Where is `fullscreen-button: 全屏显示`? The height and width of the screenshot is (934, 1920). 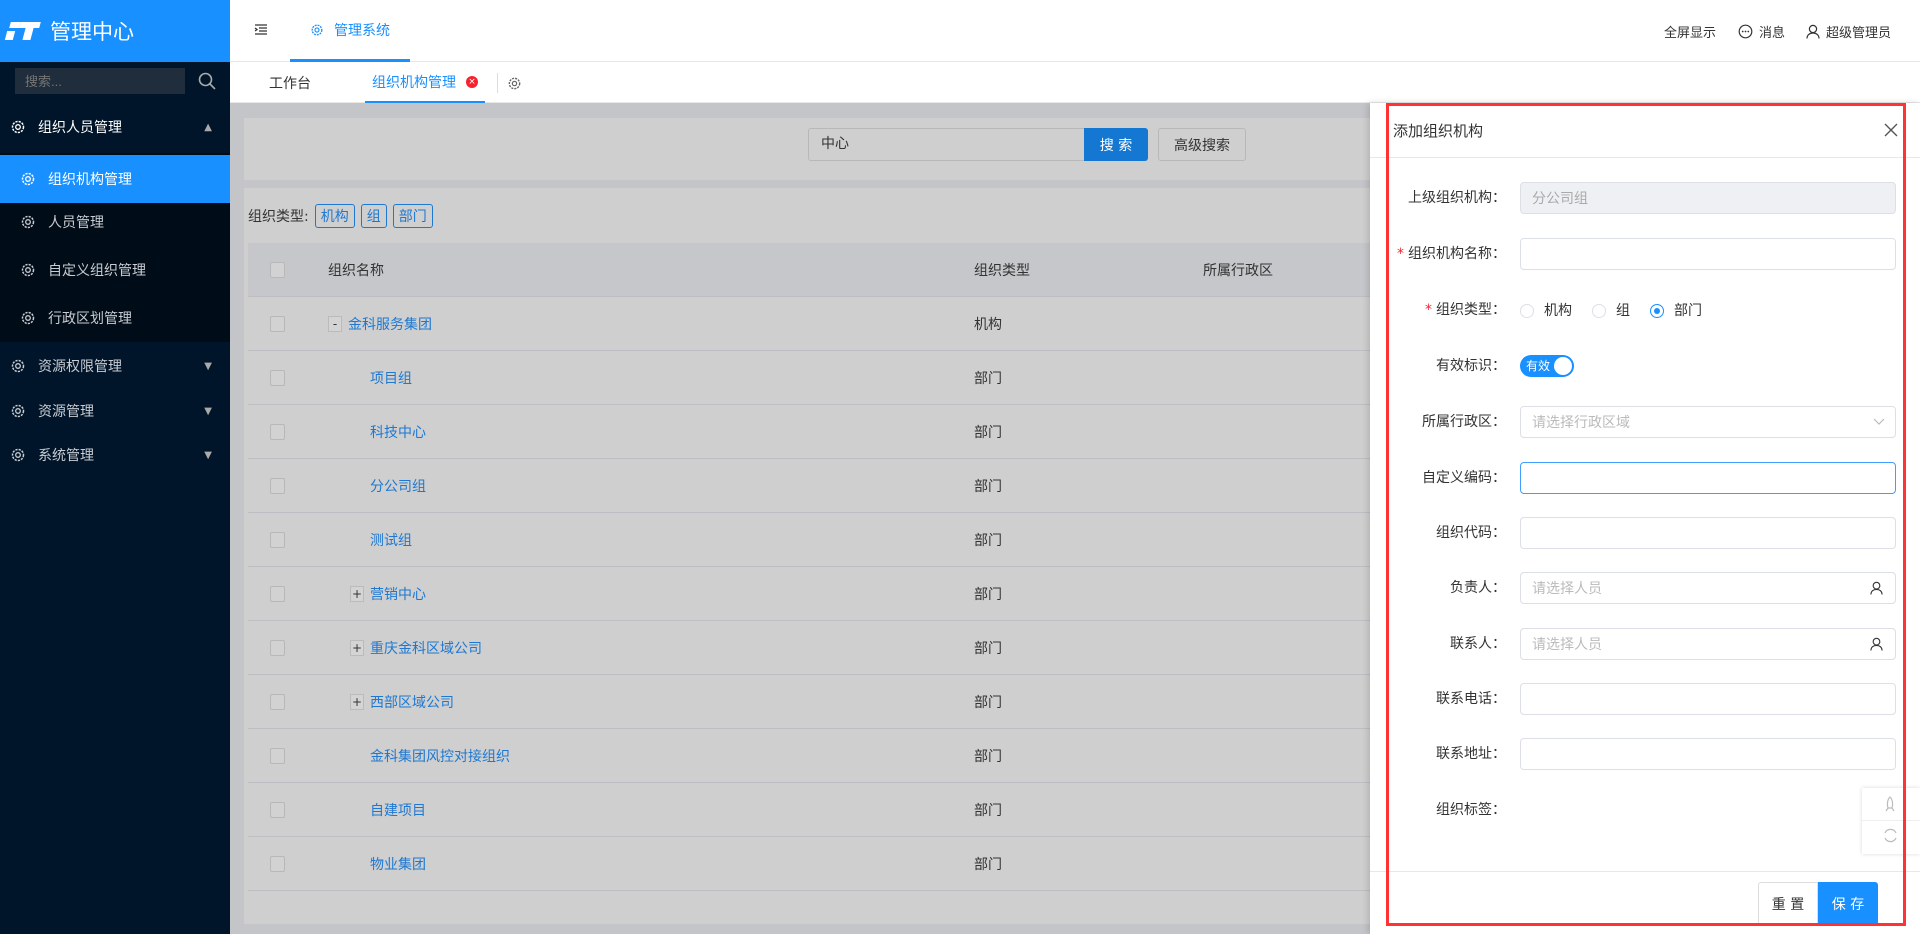 fullscreen-button: 全屏显示 is located at coordinates (1690, 31).